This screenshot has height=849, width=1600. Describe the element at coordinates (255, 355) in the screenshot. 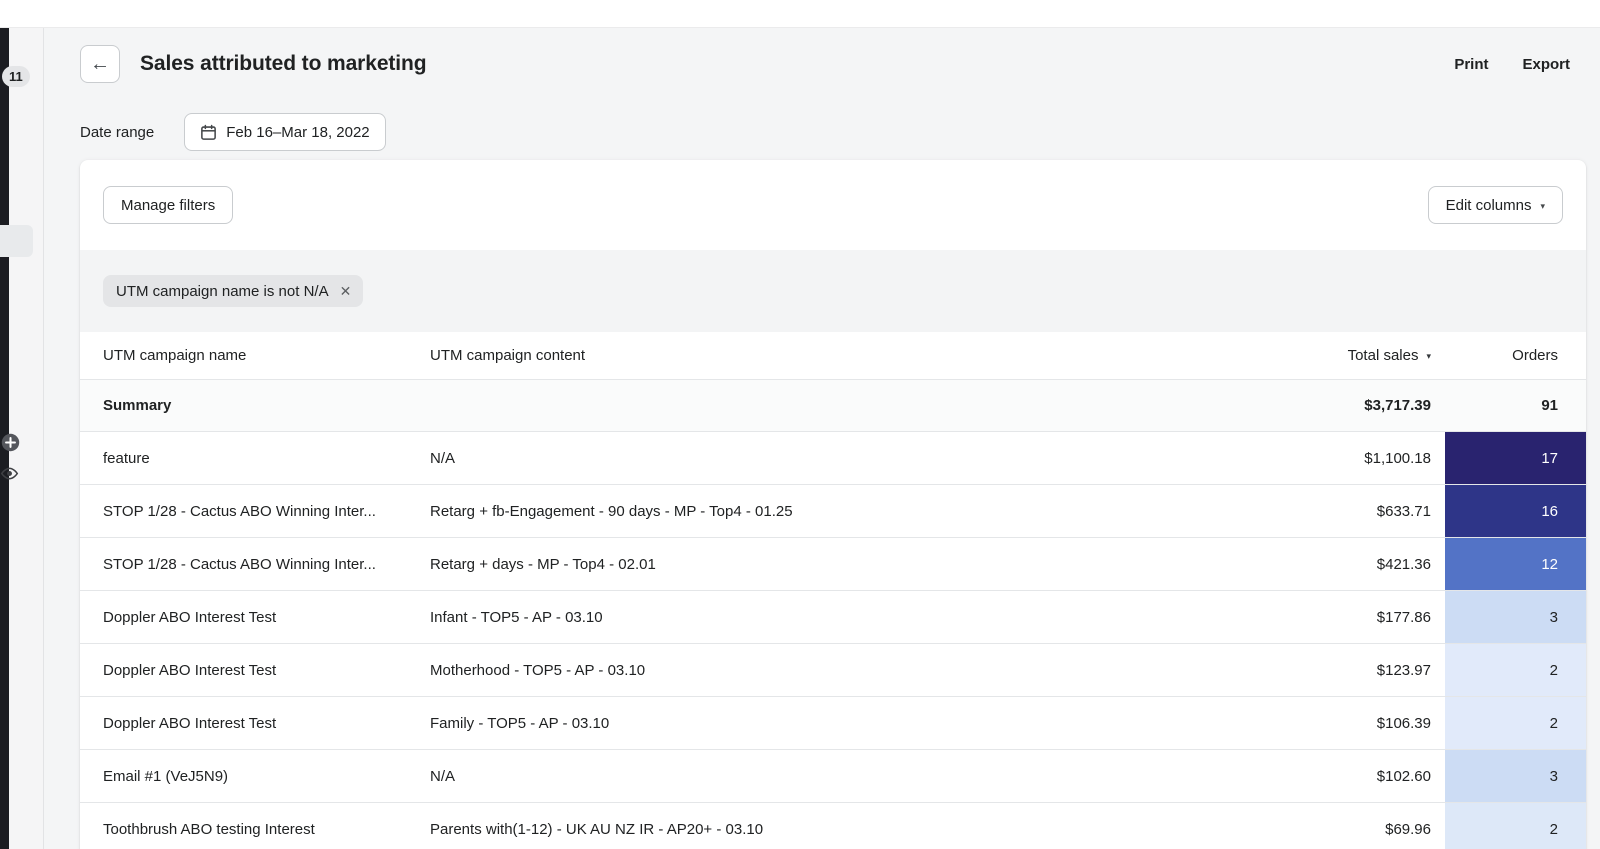

I see `header-utm-campaign-name: UTM campaign name` at that location.